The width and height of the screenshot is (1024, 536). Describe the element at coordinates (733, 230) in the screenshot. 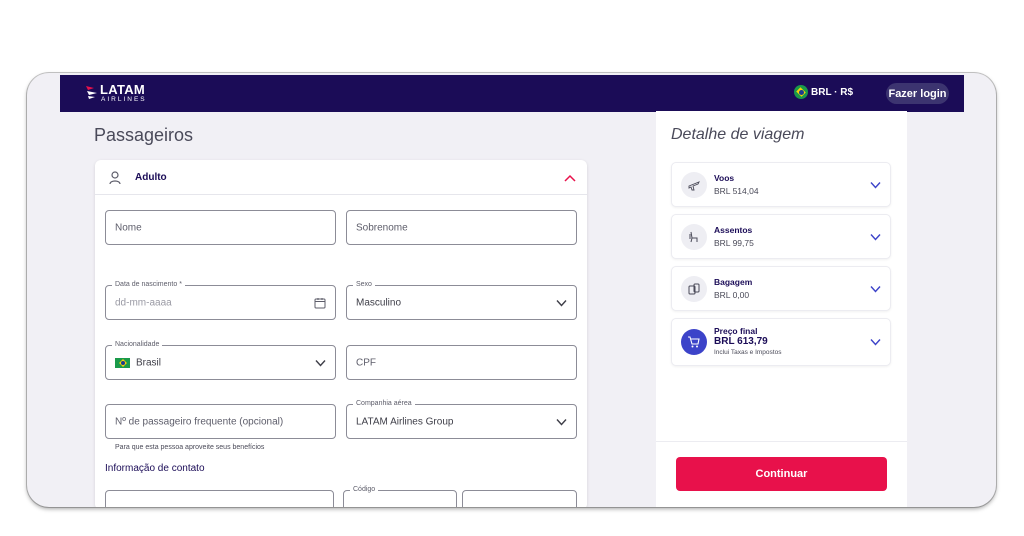

I see `seats-title: Assentos` at that location.